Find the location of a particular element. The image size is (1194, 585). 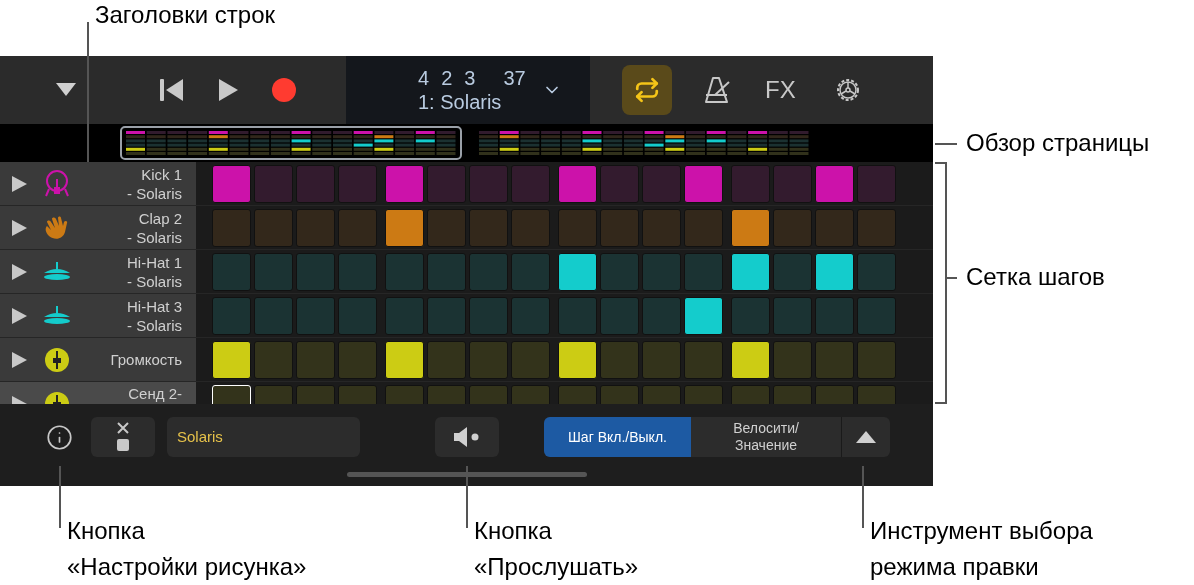

dropdown-triangle-icon is located at coordinates (66, 90).